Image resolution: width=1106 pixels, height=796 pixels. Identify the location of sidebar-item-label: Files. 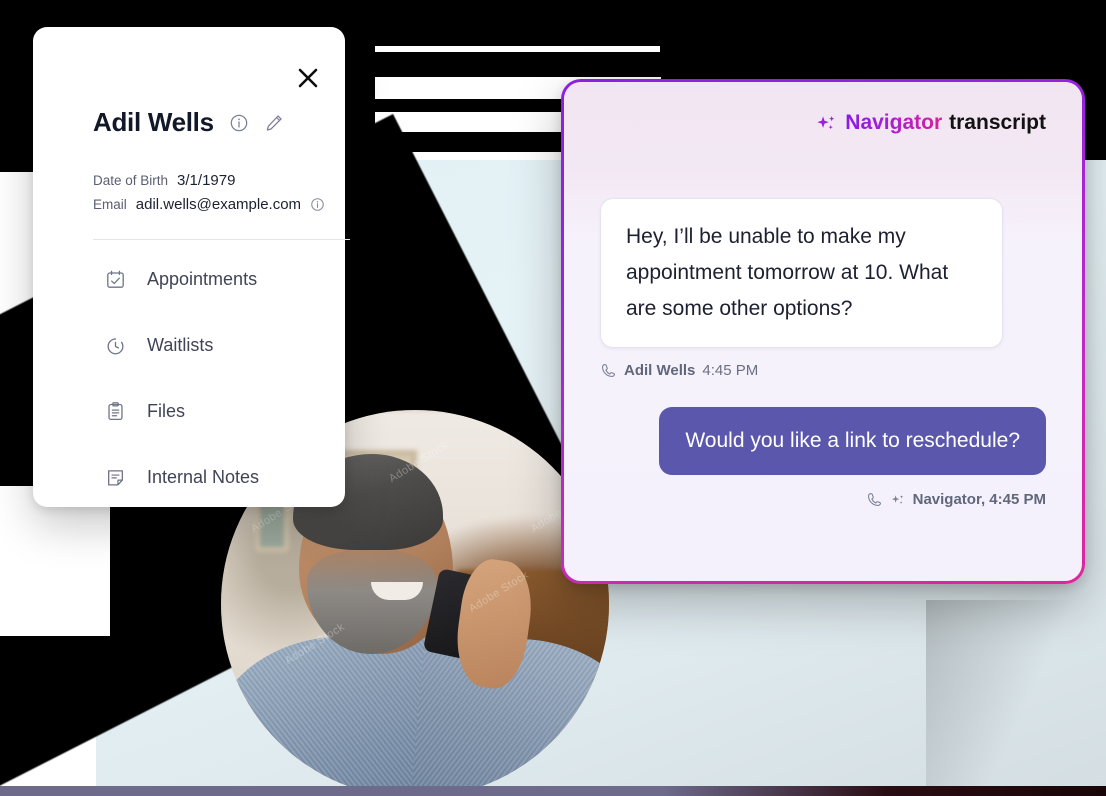
(166, 410).